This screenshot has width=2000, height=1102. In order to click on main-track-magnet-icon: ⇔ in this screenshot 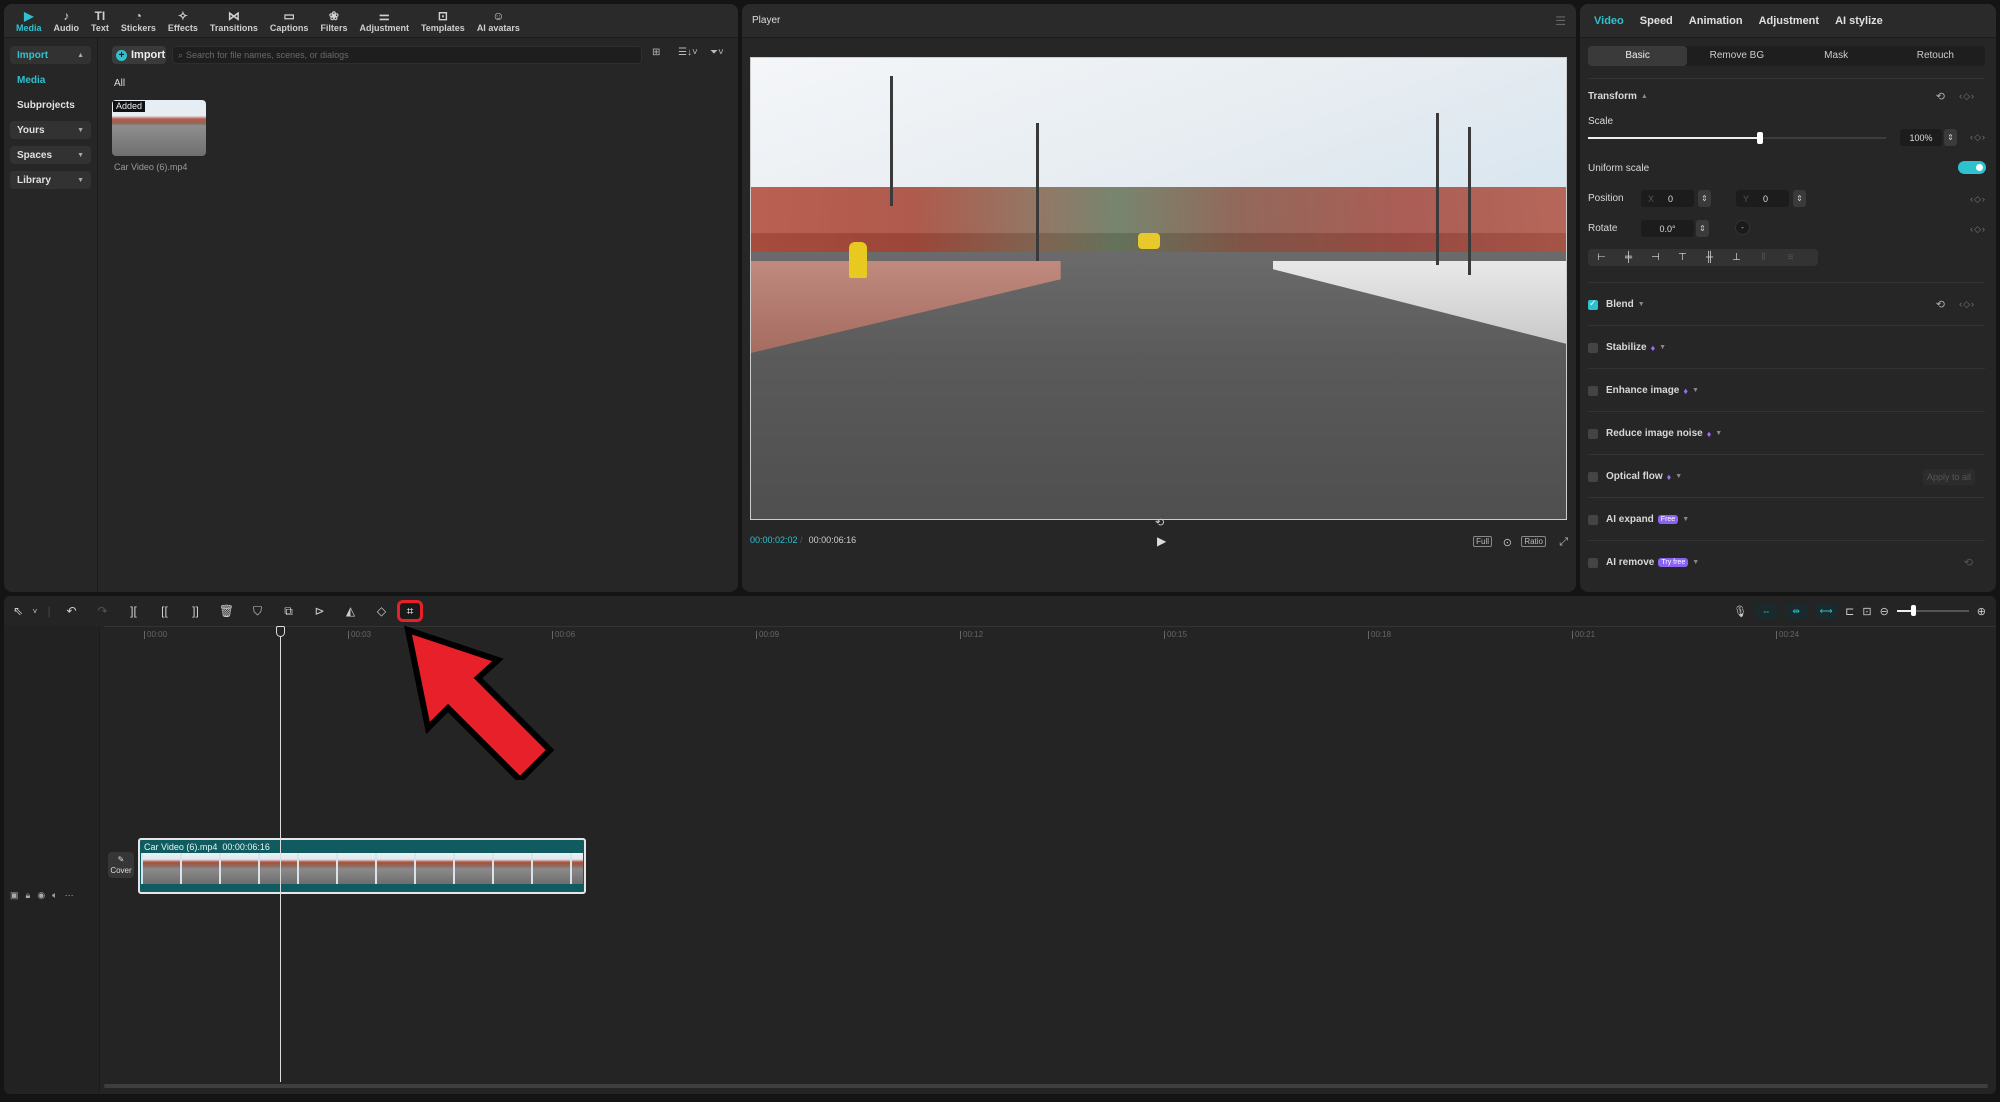, I will do `click(1766, 611)`.